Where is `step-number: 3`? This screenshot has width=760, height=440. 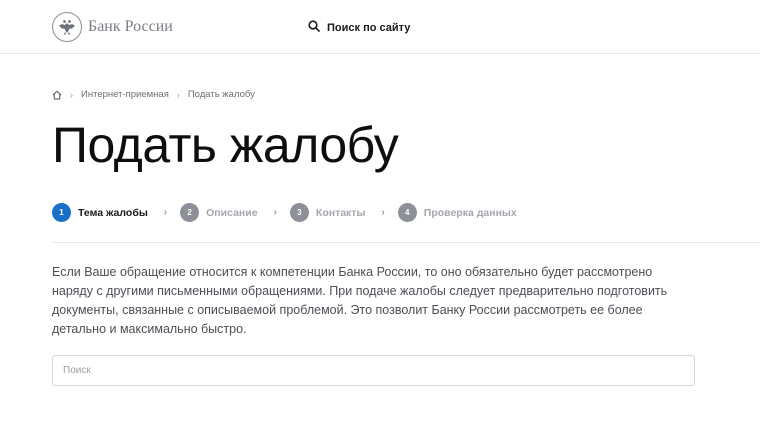 step-number: 3 is located at coordinates (299, 212).